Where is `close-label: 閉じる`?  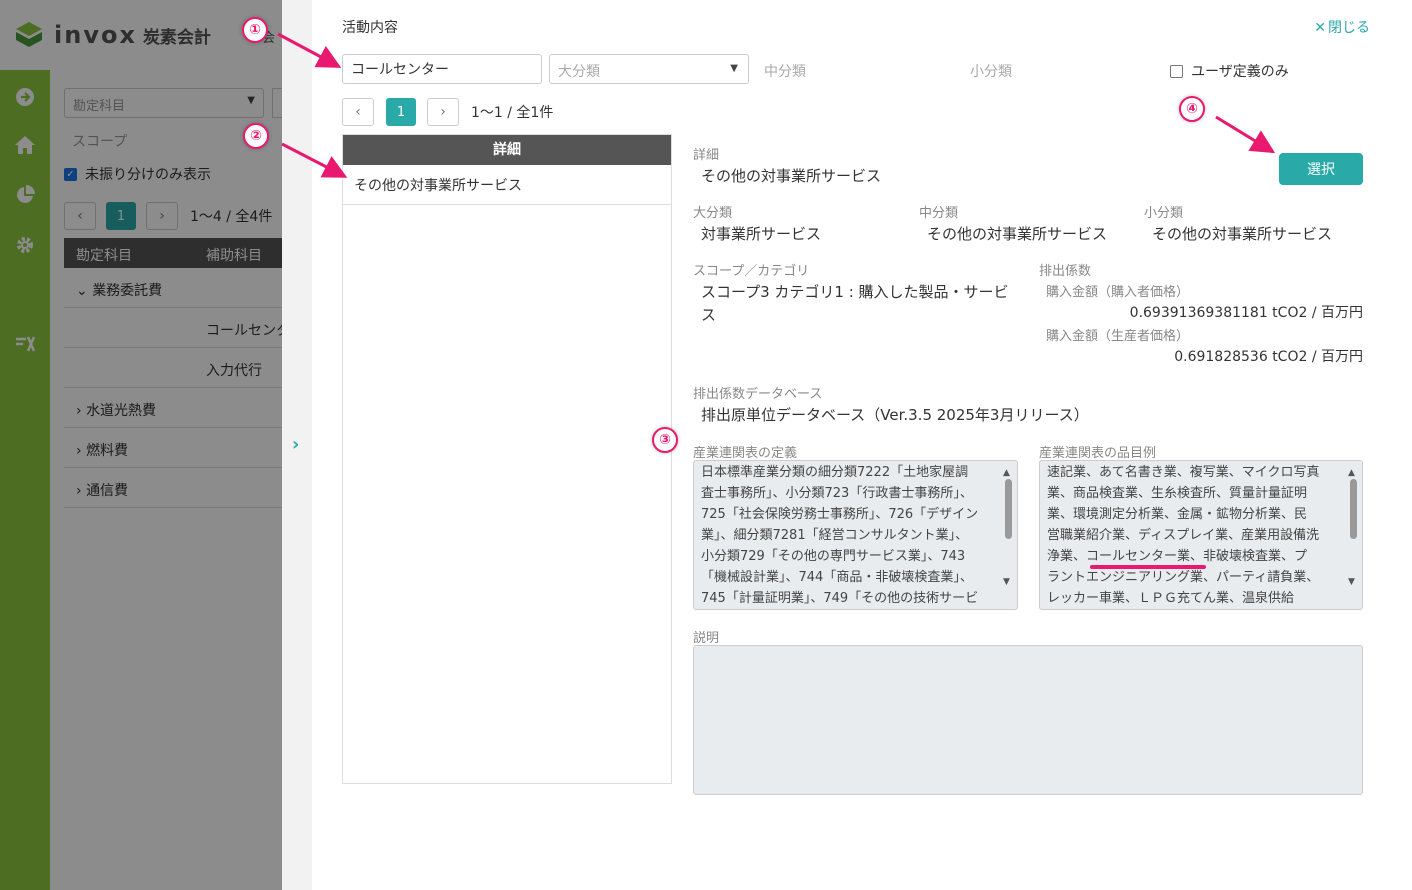 close-label: 閉じる is located at coordinates (1349, 28).